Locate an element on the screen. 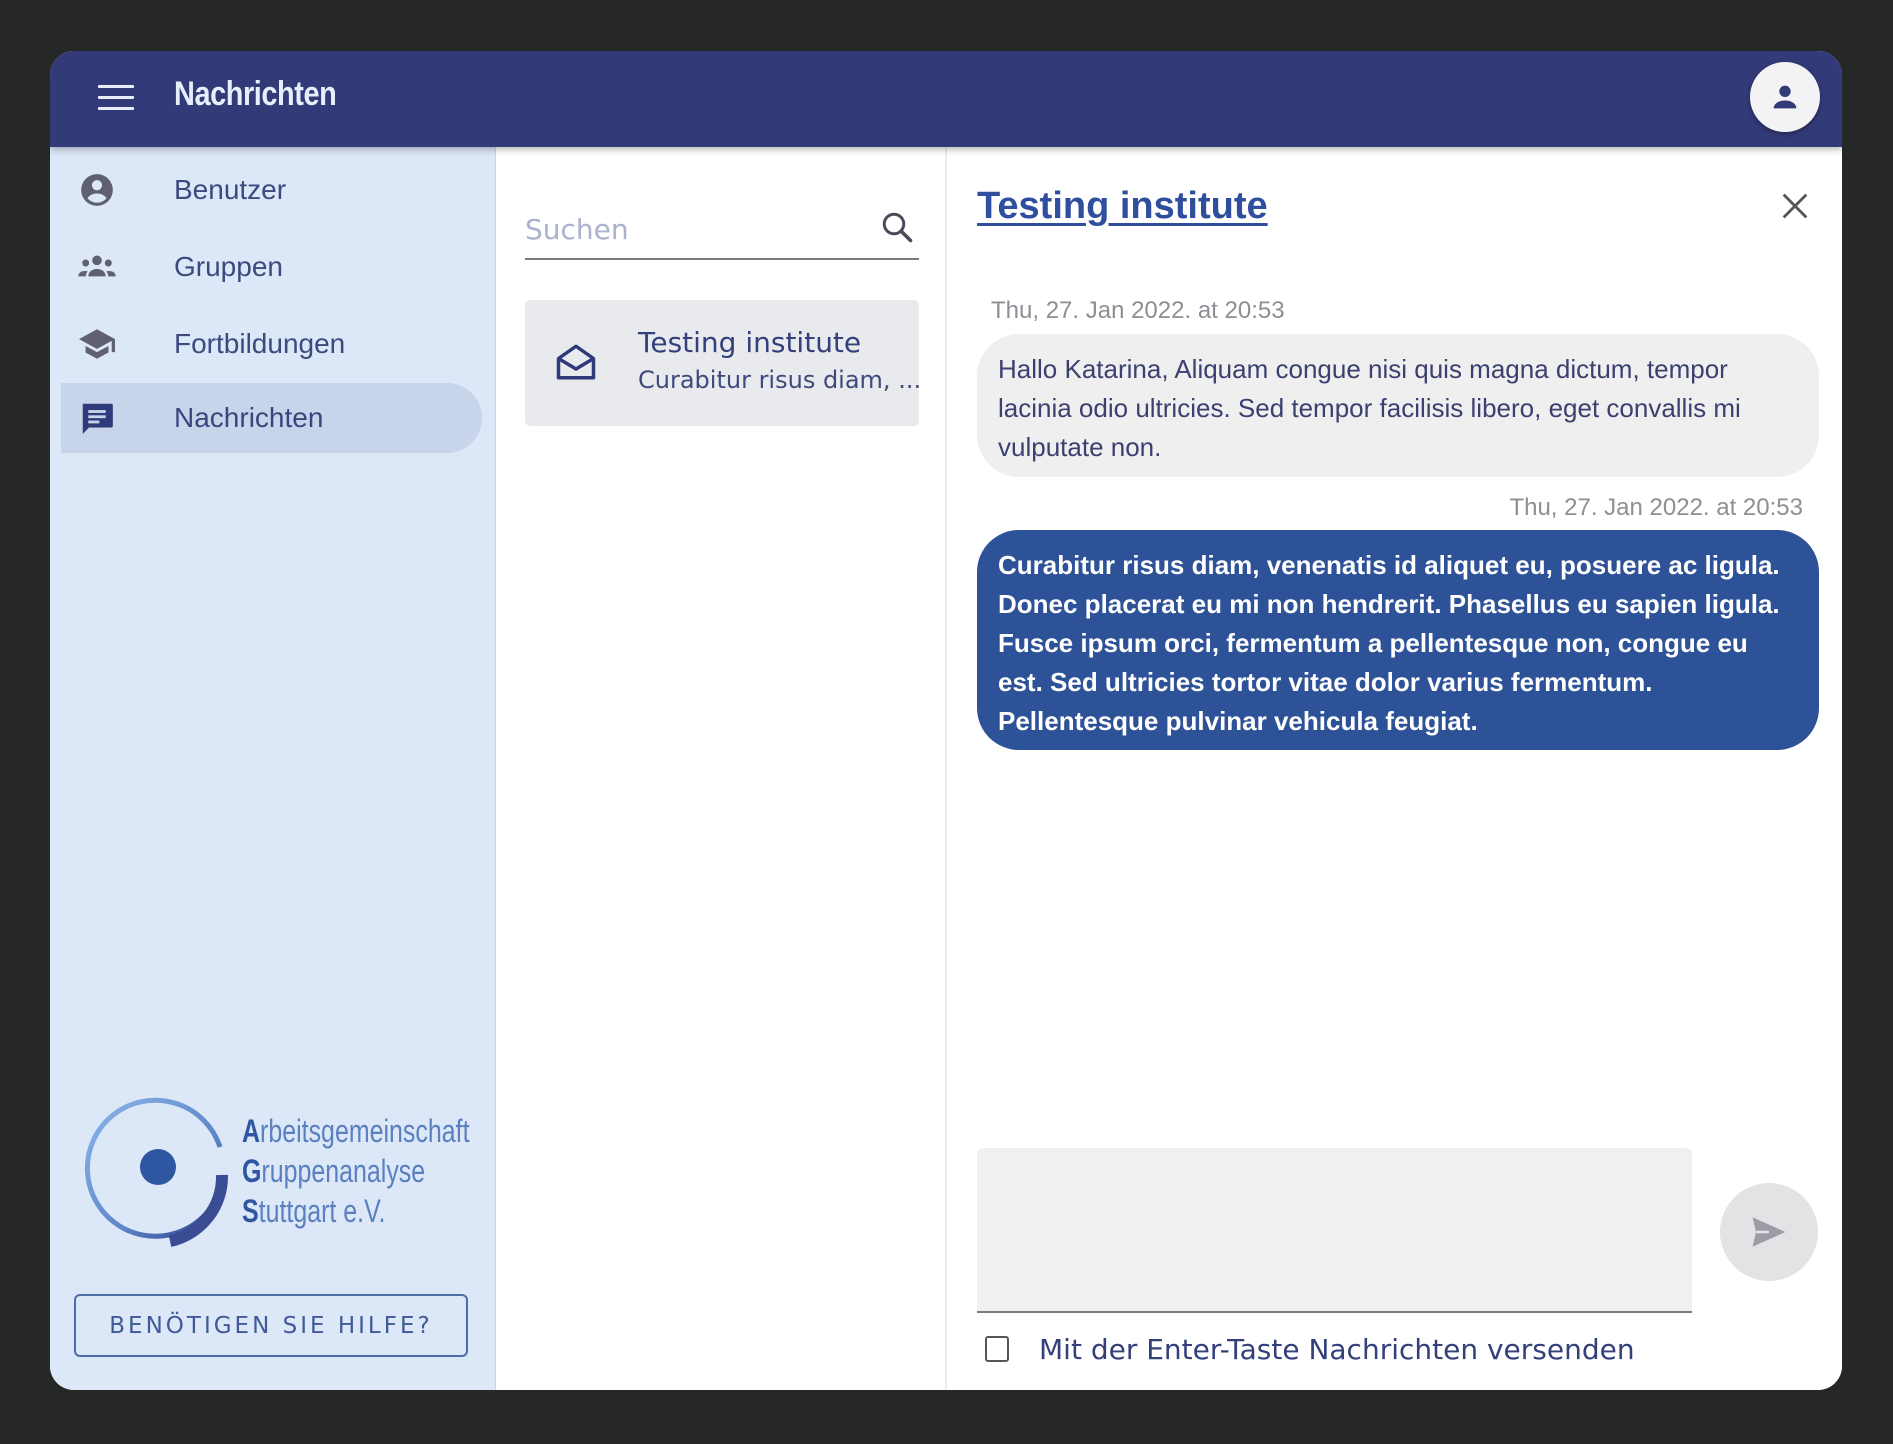  account-icon is located at coordinates (1785, 97).